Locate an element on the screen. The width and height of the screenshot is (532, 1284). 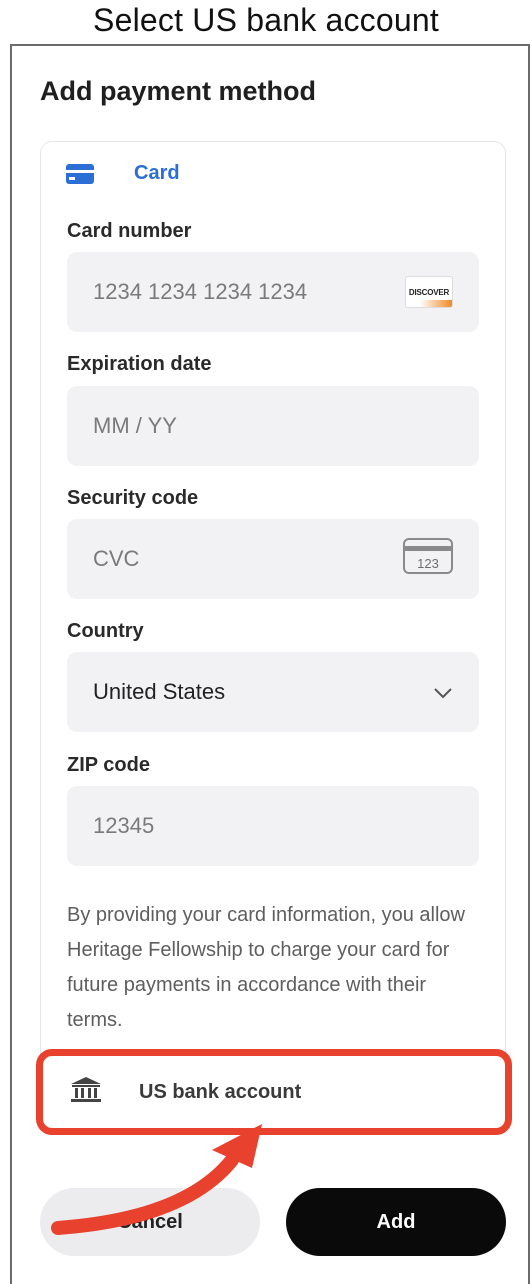
us-bank-account-option: US bank account is located at coordinates (274, 1092).